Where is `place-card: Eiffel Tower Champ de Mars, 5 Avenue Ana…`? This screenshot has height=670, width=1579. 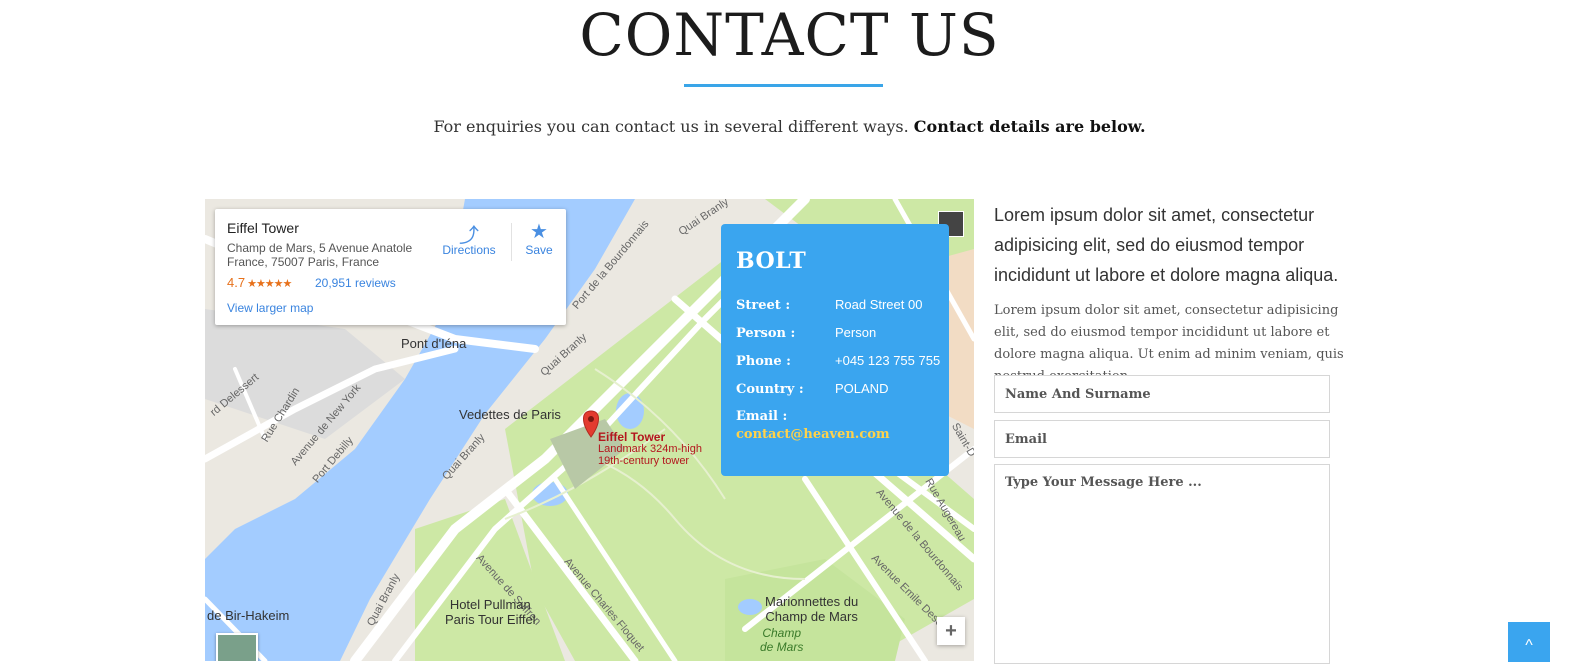
place-card: Eiffel Tower Champ de Mars, 5 Avenue Ana… is located at coordinates (390, 267).